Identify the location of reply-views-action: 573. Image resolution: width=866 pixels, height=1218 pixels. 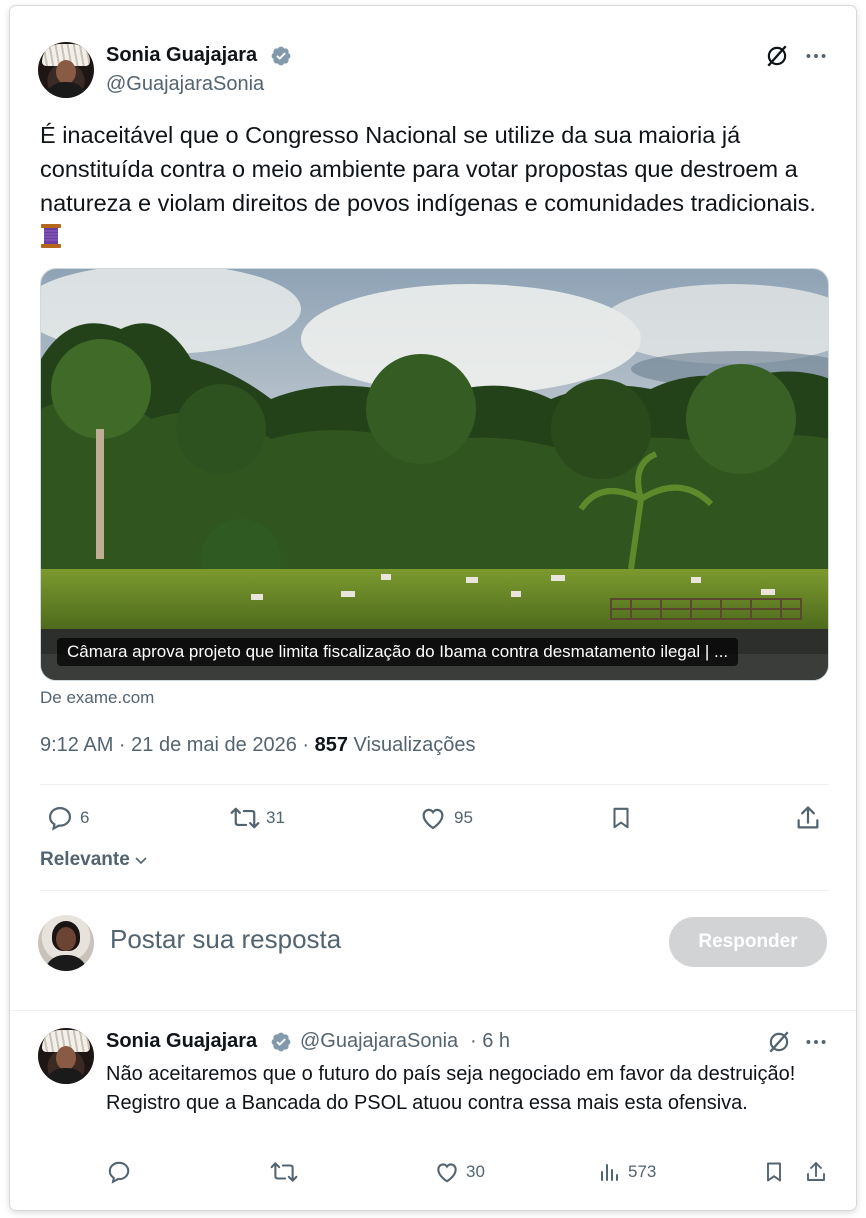
(627, 1172).